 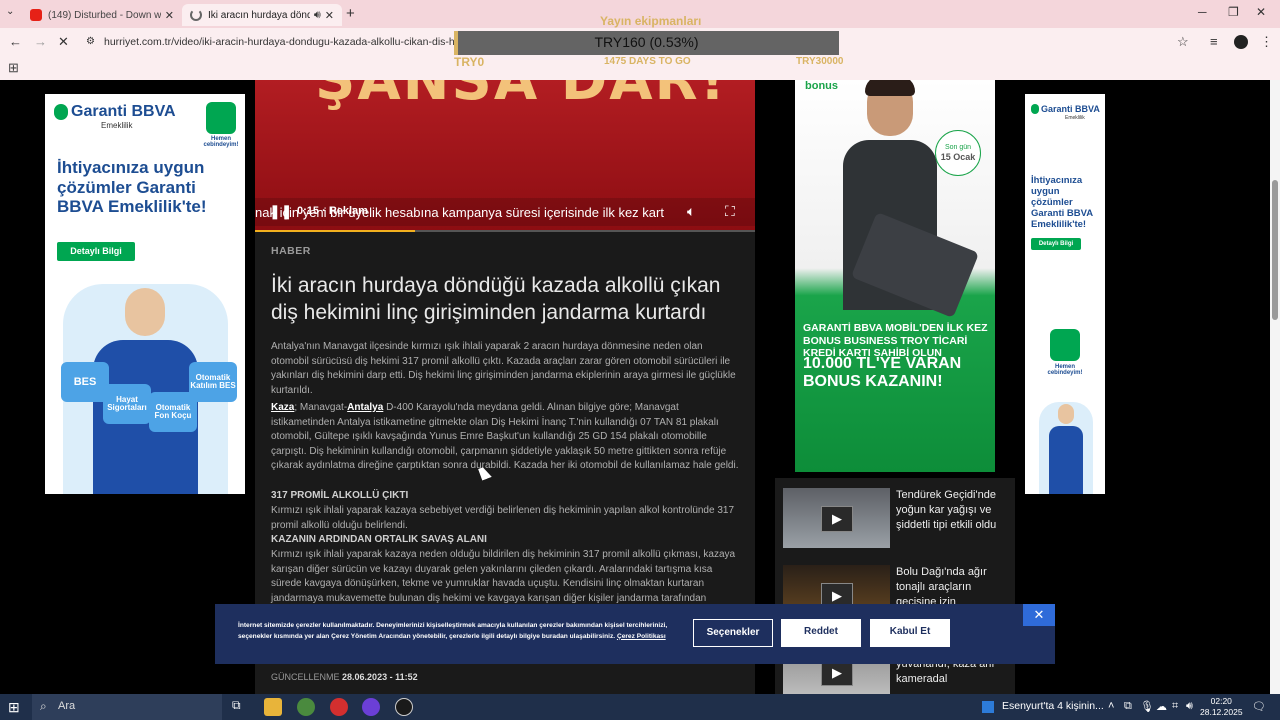 What do you see at coordinates (36, 15) in the screenshot?
I see `youtube-icon` at bounding box center [36, 15].